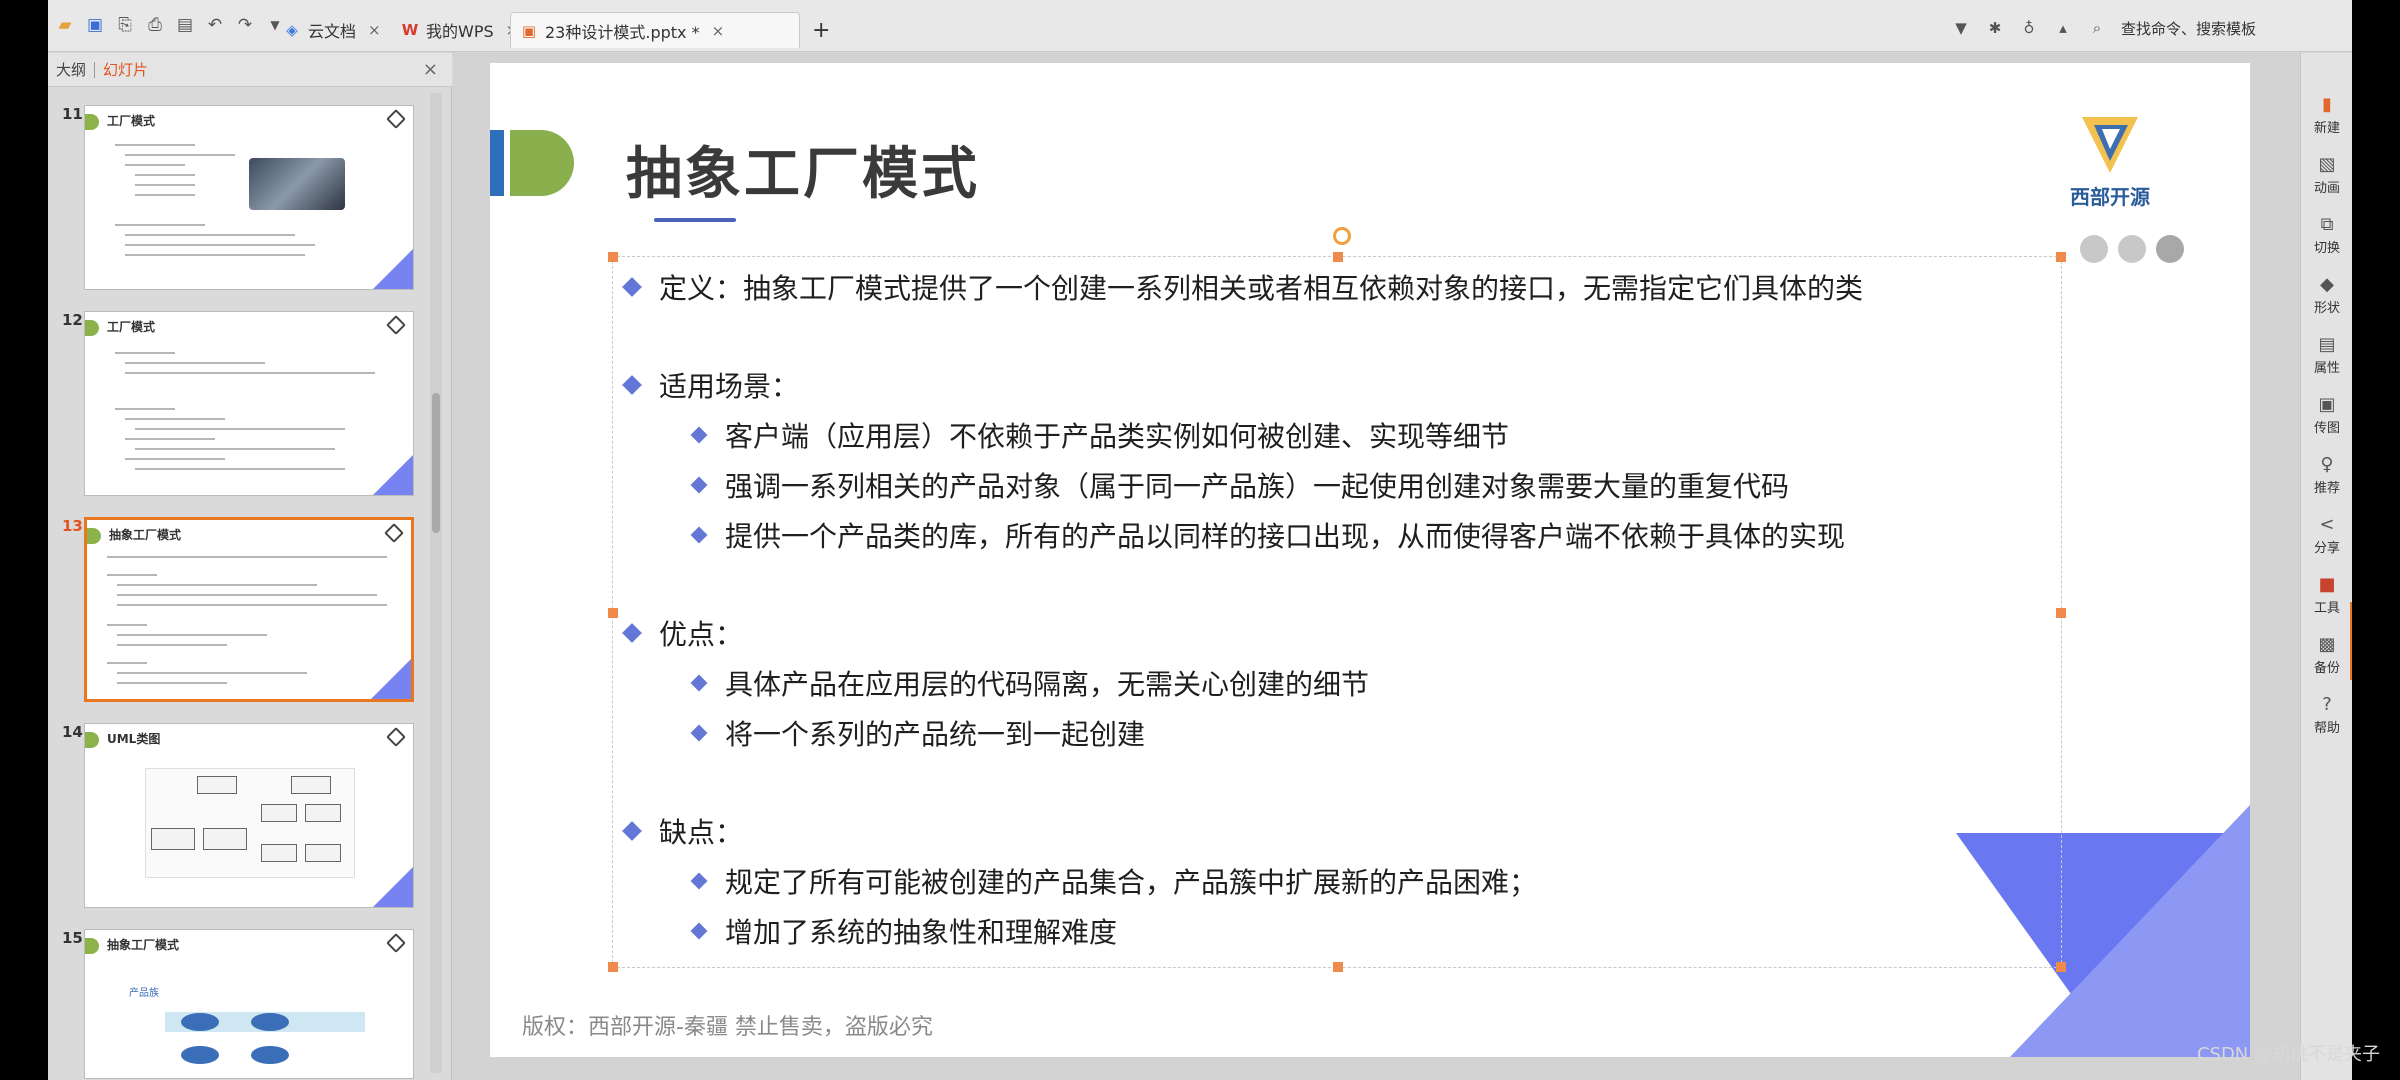 Image resolution: width=2400 pixels, height=1080 pixels. Describe the element at coordinates (917, 735) in the screenshot. I see `pros-item: 将一个系列的产品统一到一起创建` at that location.